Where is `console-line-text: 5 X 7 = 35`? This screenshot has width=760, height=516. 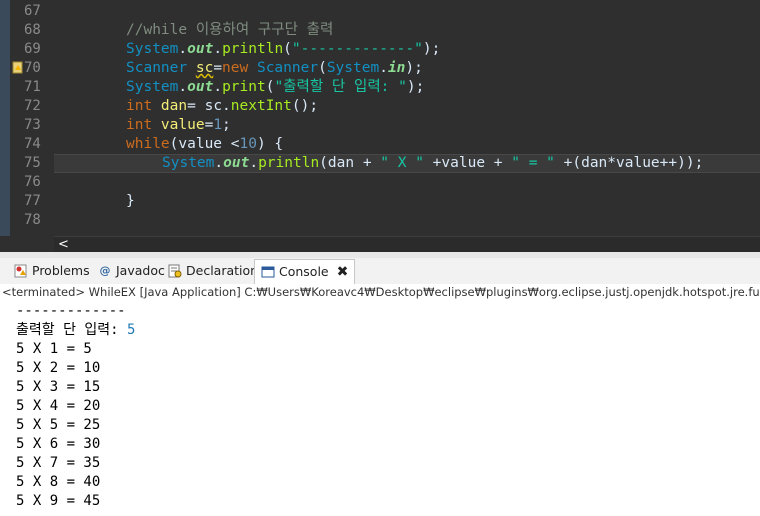
console-line-text: 5 X 7 = 35 is located at coordinates (58, 463).